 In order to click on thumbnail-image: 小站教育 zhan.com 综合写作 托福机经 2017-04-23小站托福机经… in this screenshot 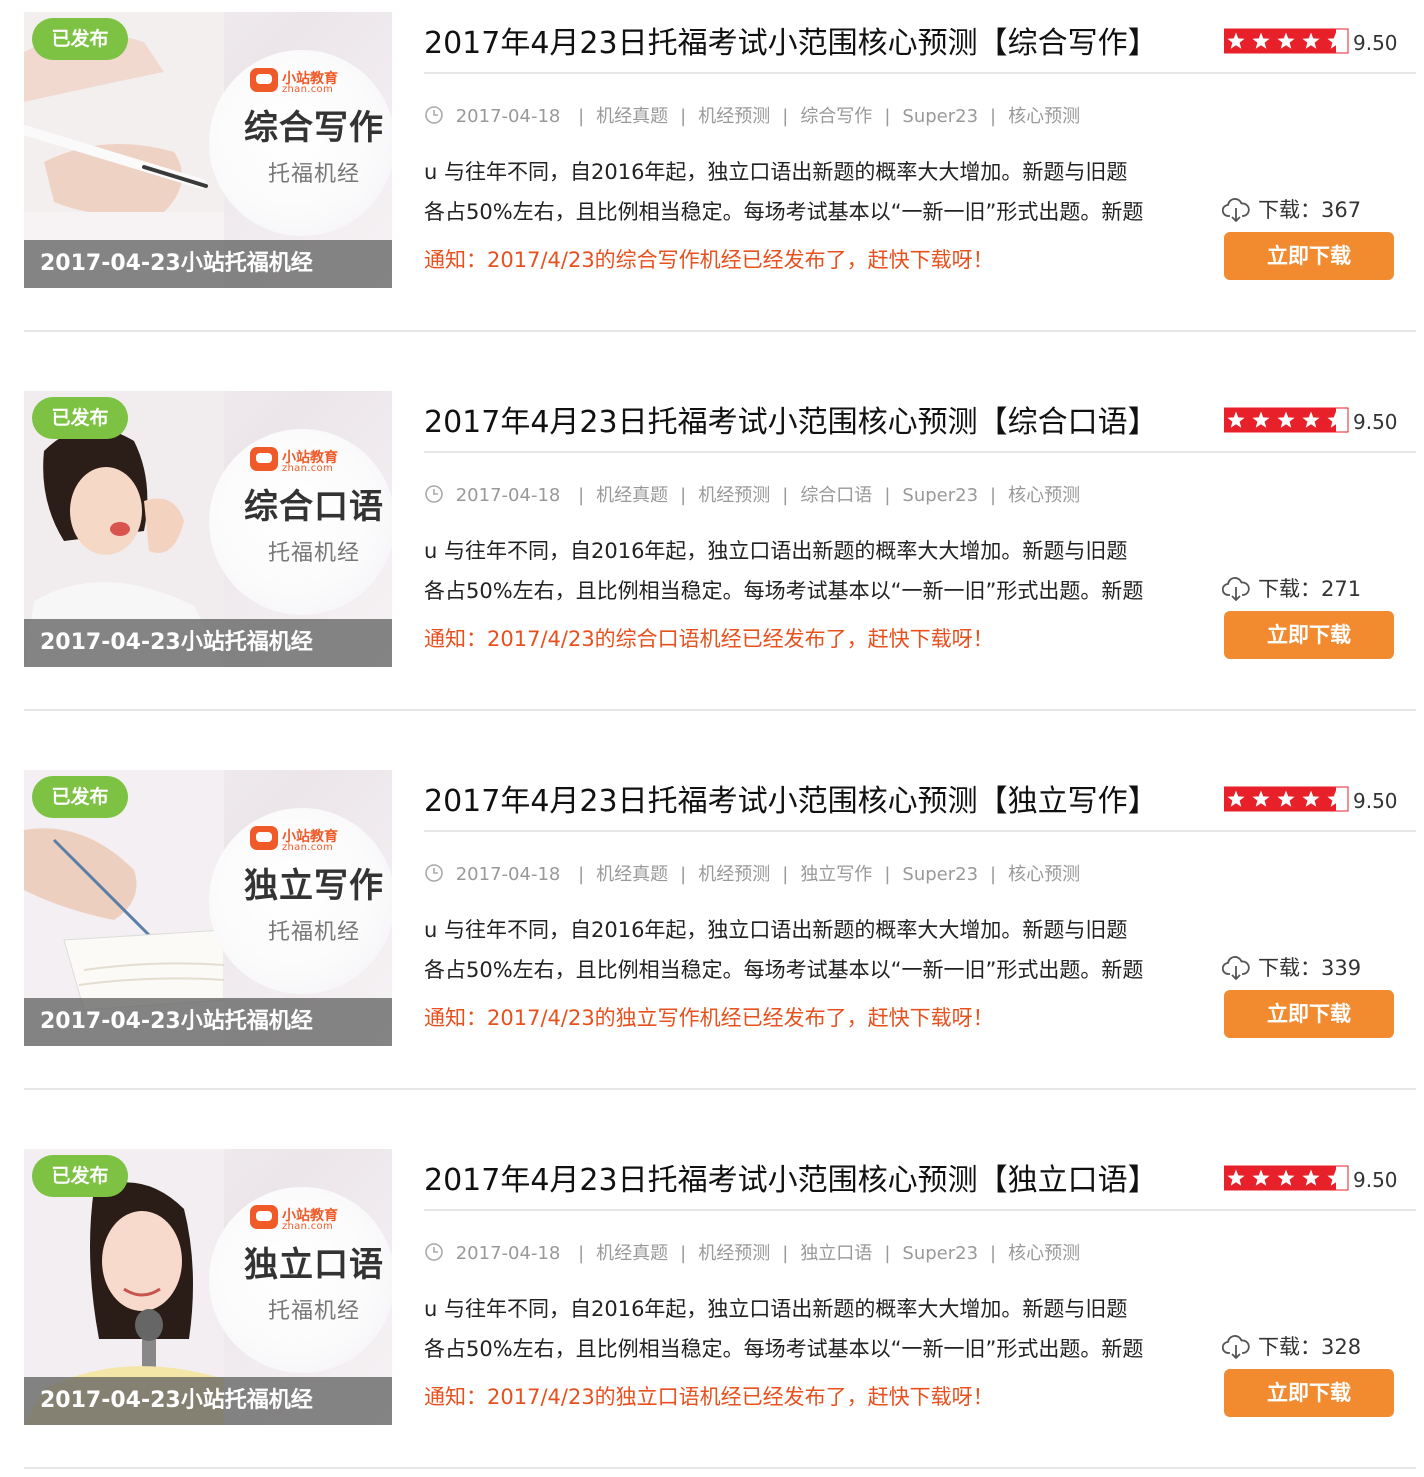, I will do `click(208, 150)`.